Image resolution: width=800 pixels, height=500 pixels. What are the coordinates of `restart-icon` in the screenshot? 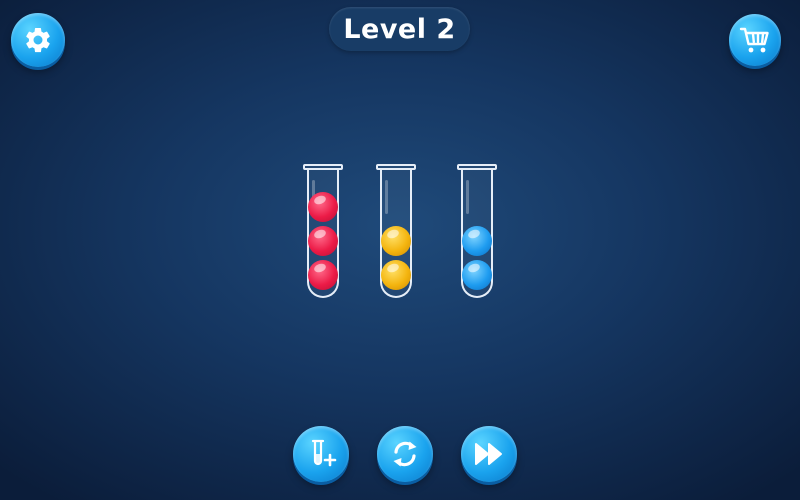 It's located at (405, 454).